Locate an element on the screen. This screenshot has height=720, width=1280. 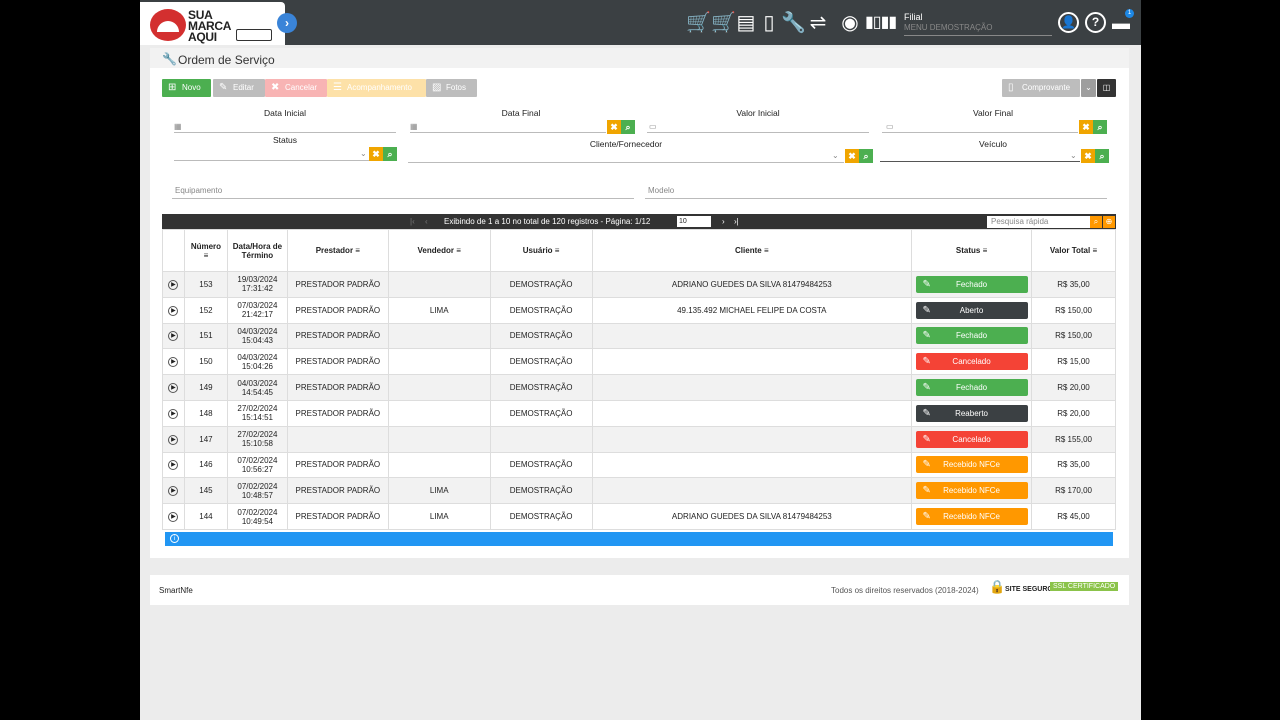
model-field: Modelo is located at coordinates (661, 190).